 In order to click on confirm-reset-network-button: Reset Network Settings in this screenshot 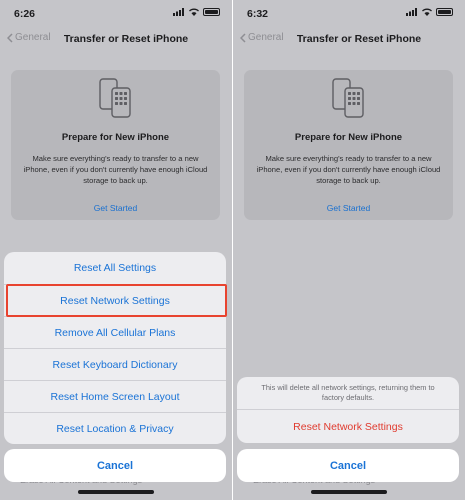, I will do `click(348, 426)`.